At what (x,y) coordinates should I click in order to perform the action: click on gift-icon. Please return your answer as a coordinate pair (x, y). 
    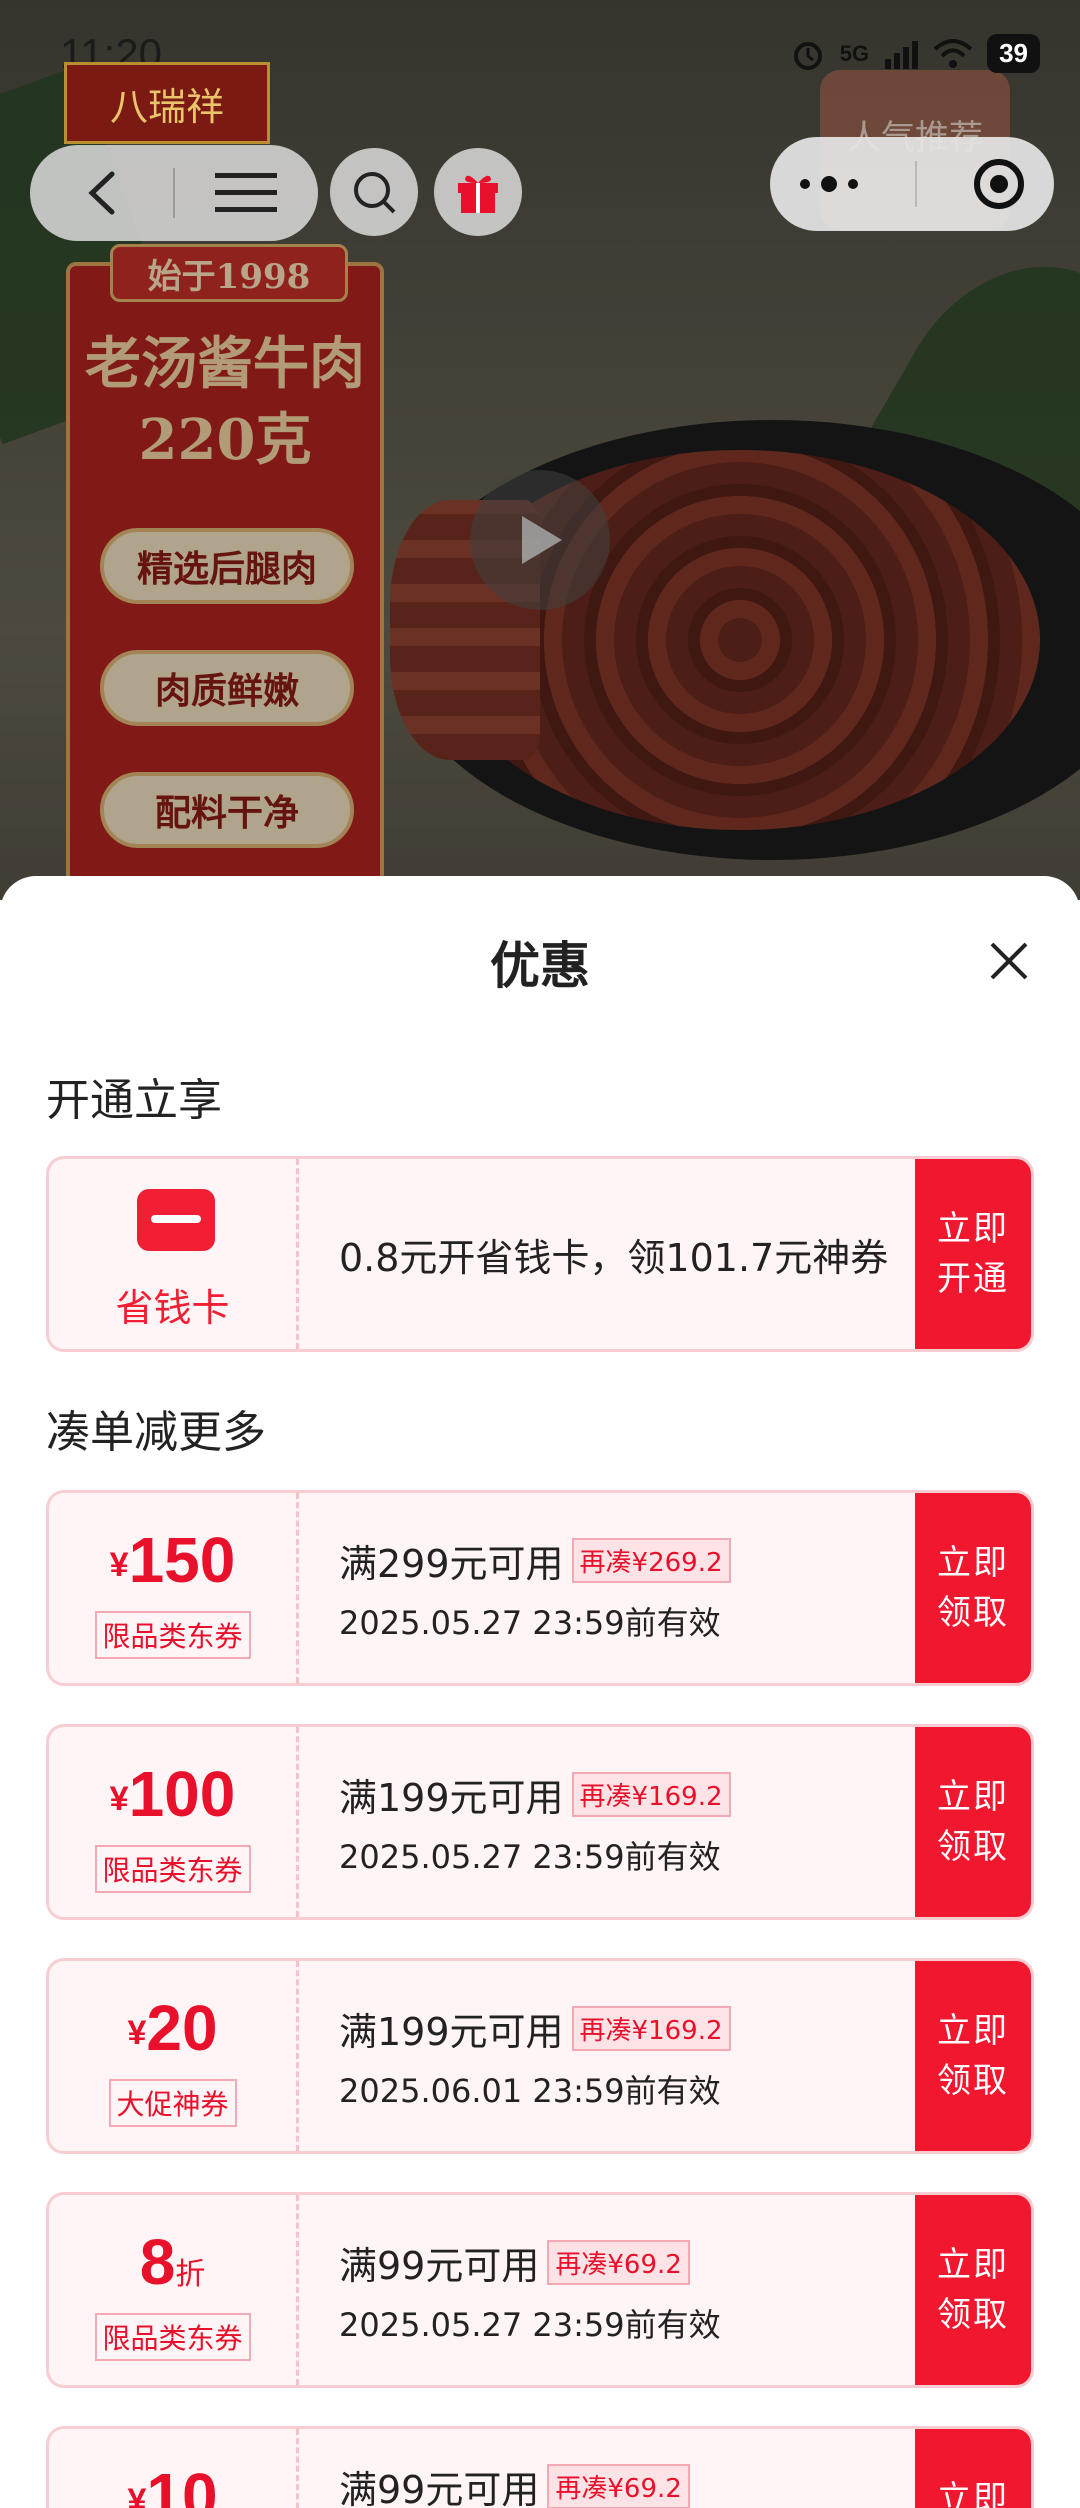
    Looking at the image, I should click on (478, 194).